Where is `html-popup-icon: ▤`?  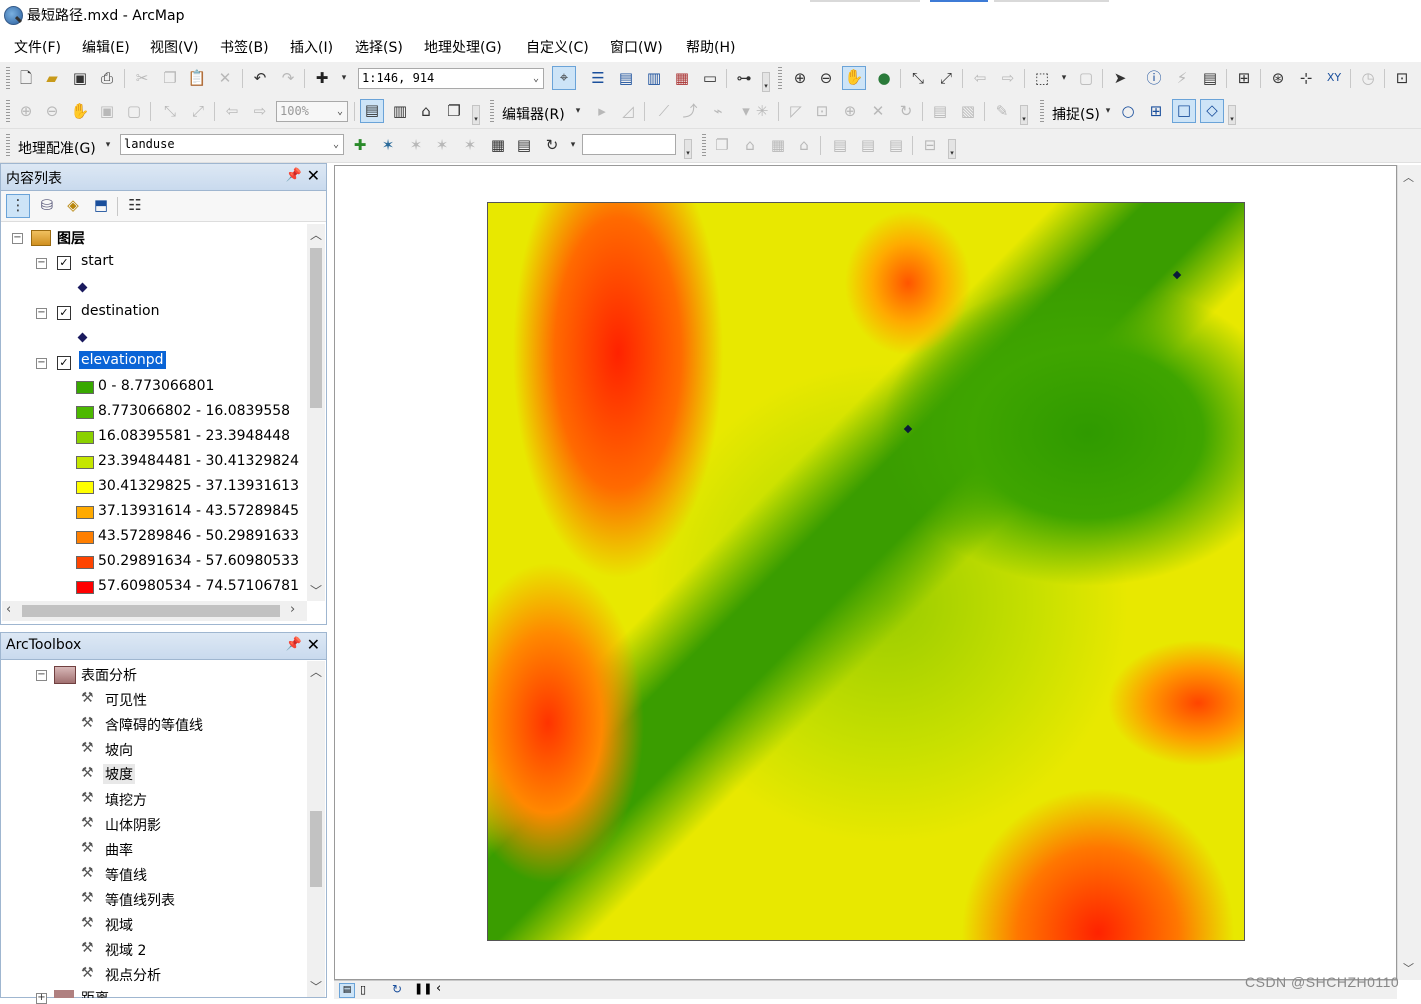
html-popup-icon: ▤ is located at coordinates (1210, 78).